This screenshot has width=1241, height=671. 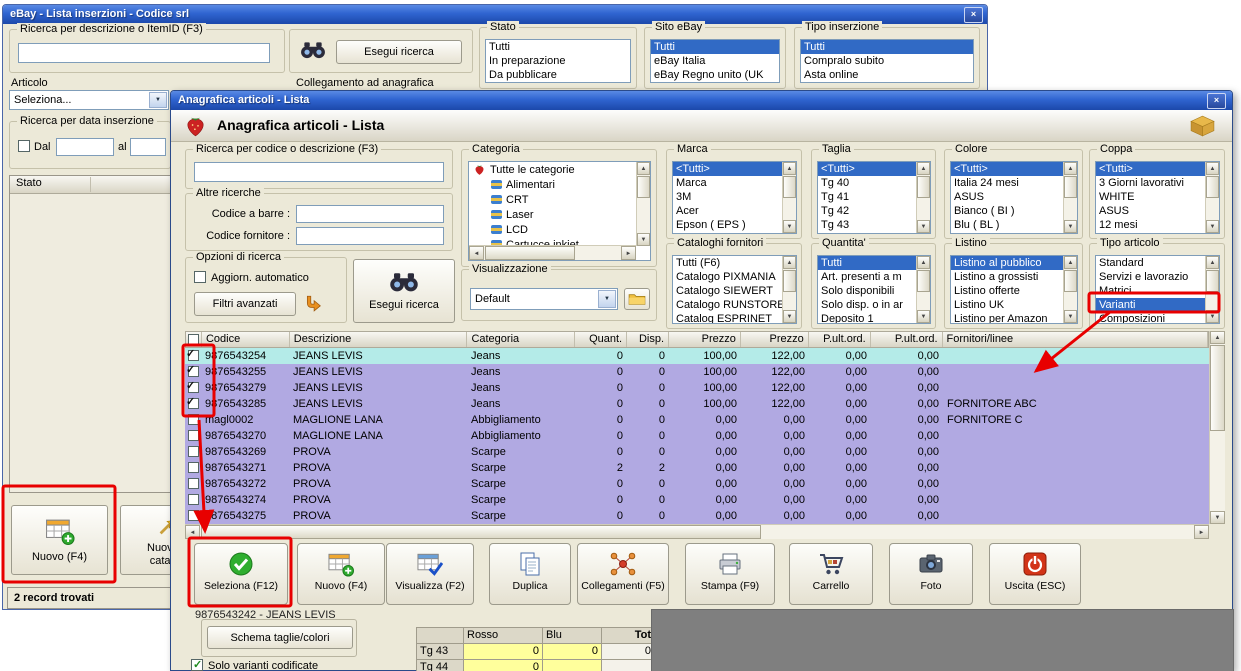 I want to click on tree-item: Laser, so click(x=559, y=214).